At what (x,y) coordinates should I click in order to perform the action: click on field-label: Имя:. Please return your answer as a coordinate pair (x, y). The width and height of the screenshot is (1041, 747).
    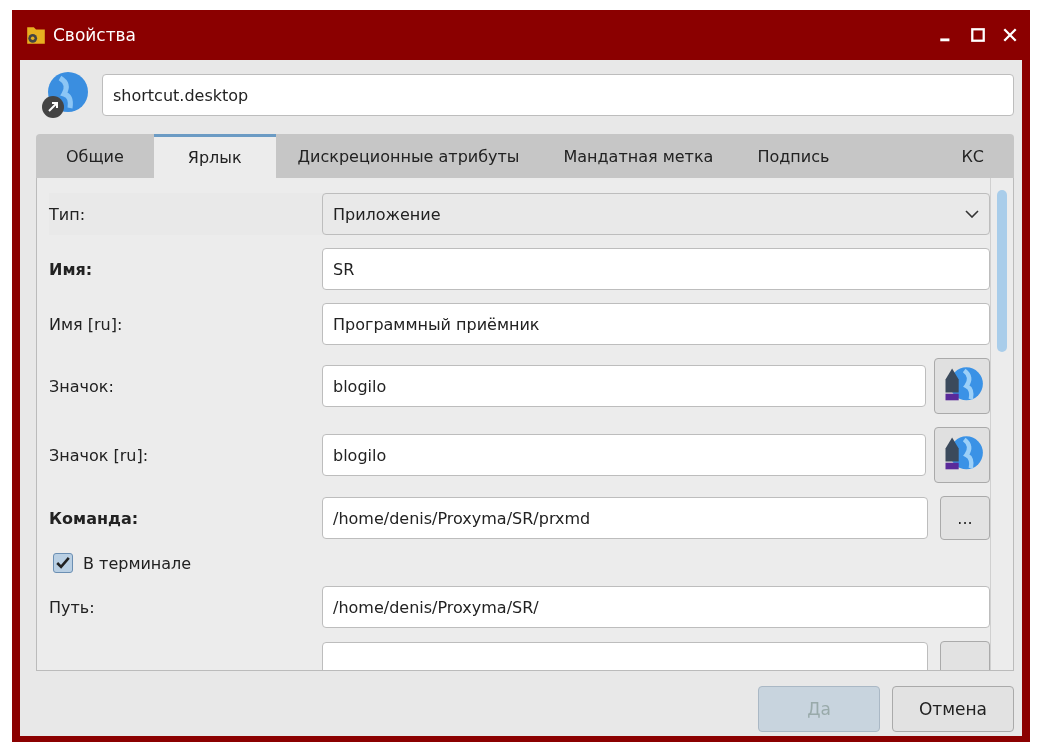
    Looking at the image, I should click on (71, 269).